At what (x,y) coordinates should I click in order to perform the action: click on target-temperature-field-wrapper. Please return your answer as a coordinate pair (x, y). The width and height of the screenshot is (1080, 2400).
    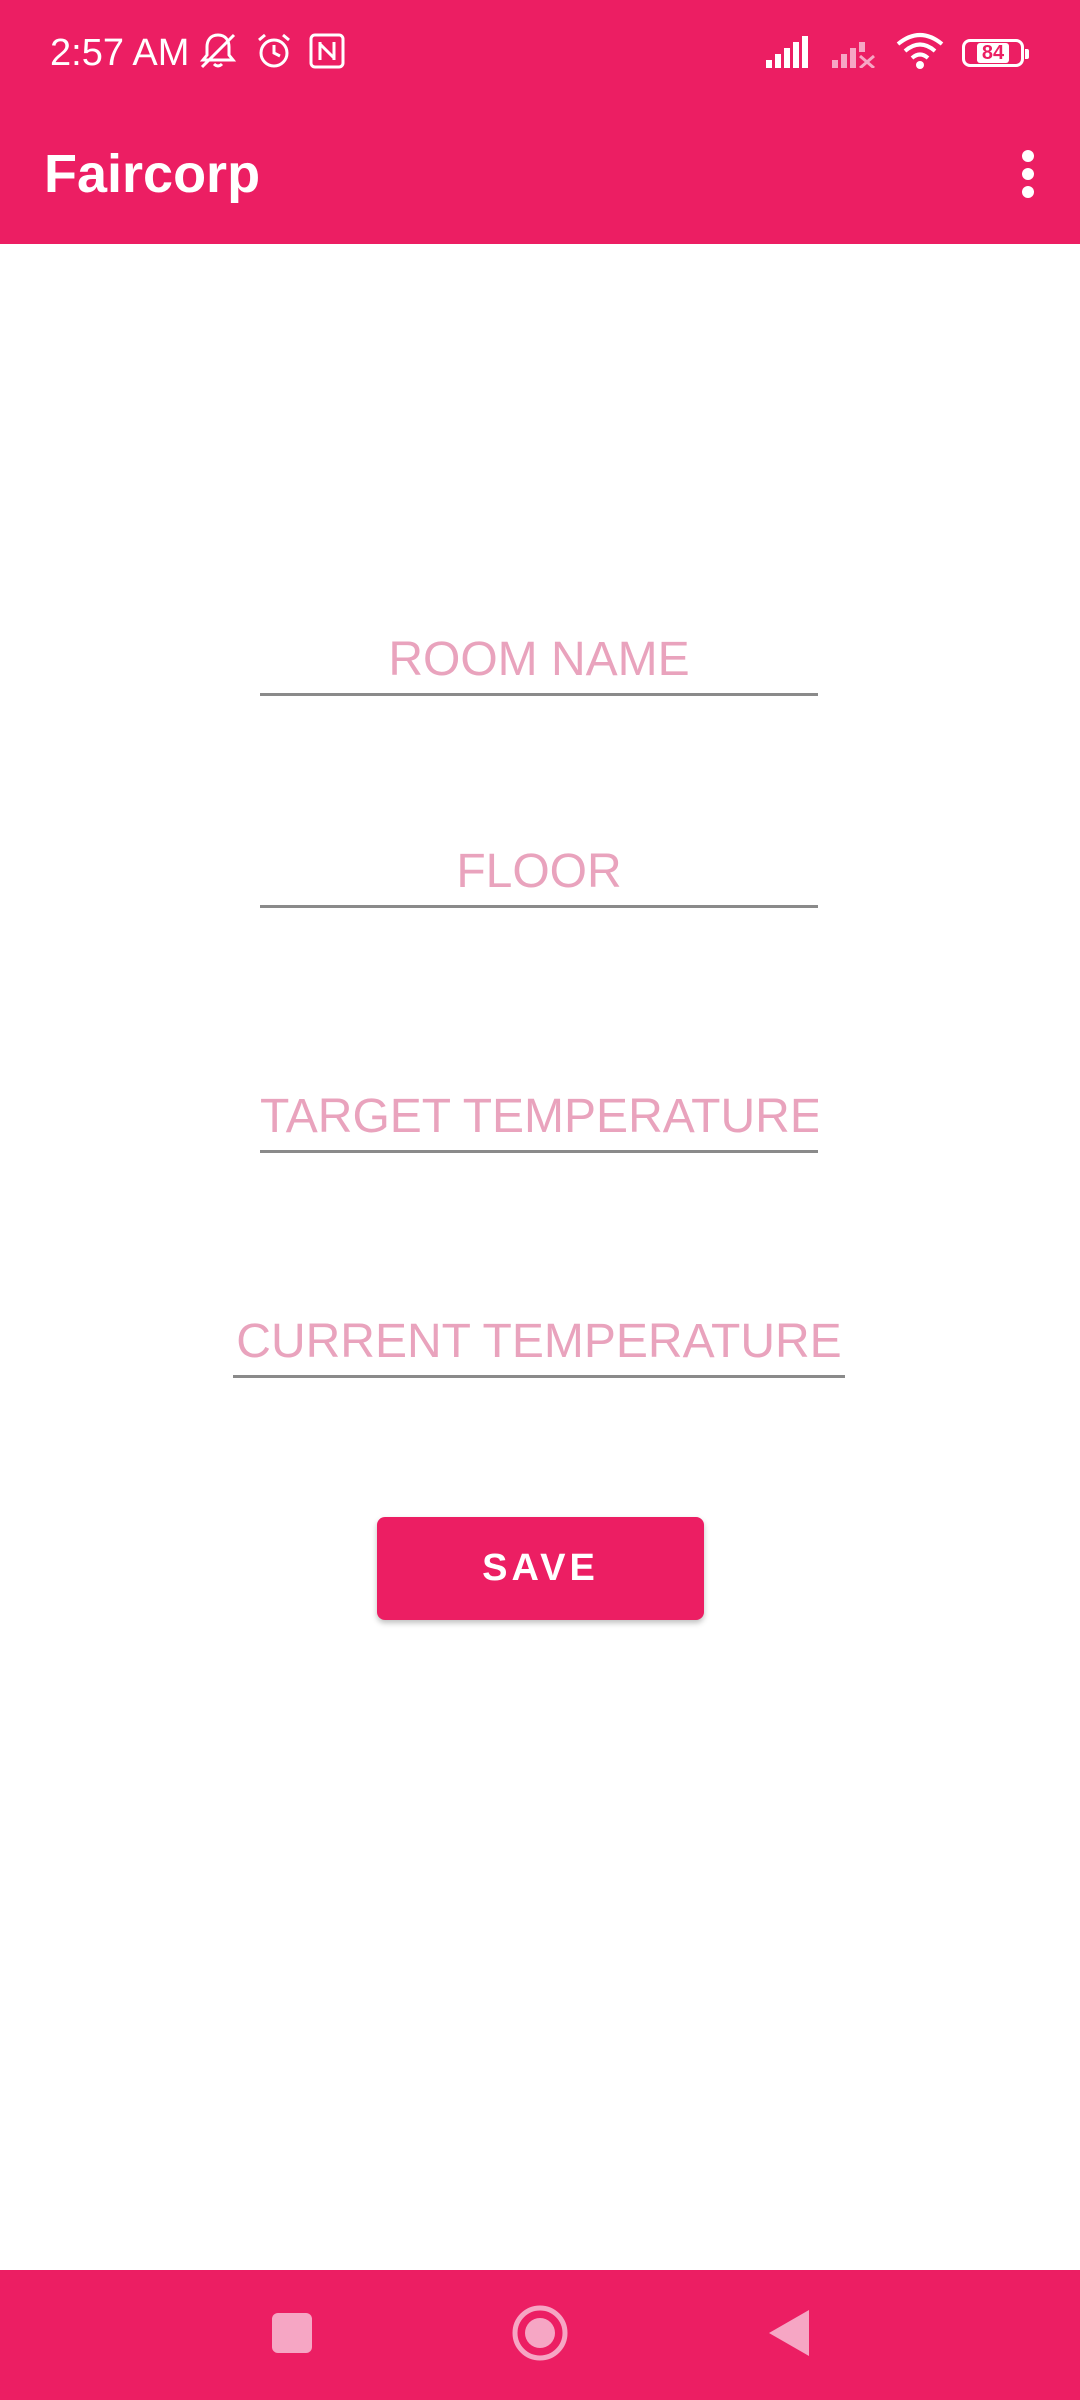
    Looking at the image, I should click on (539, 1121).